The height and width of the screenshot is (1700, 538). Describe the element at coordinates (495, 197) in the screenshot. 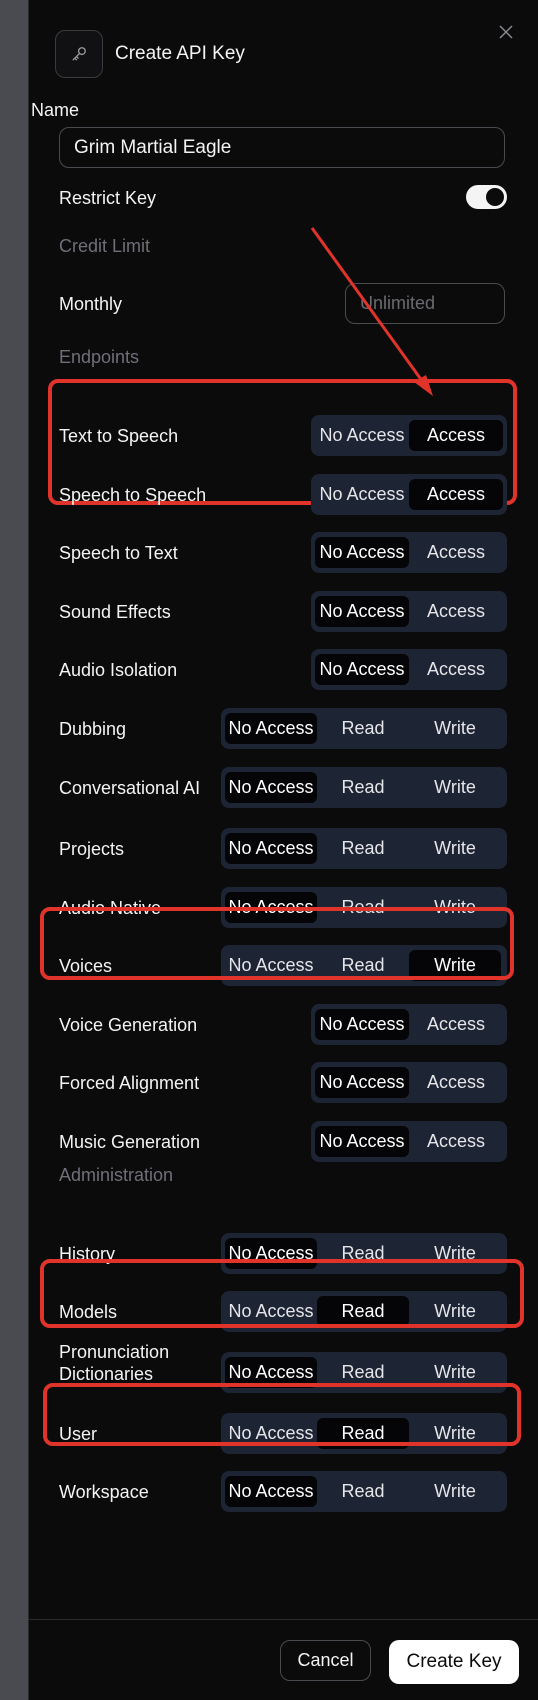

I see `toggle-knob` at that location.